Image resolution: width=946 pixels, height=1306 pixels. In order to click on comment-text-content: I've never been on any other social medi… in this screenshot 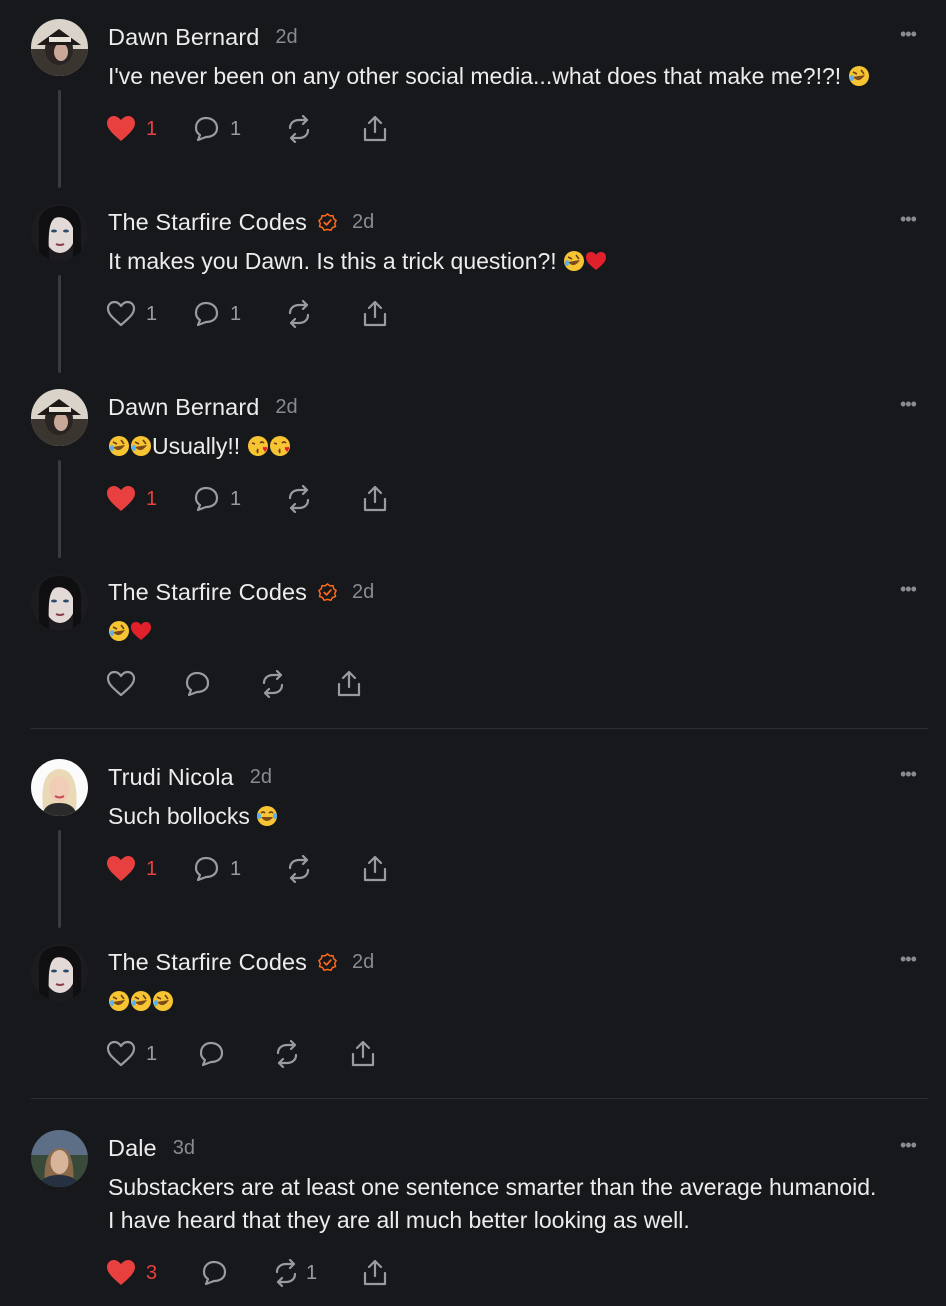, I will do `click(478, 76)`.